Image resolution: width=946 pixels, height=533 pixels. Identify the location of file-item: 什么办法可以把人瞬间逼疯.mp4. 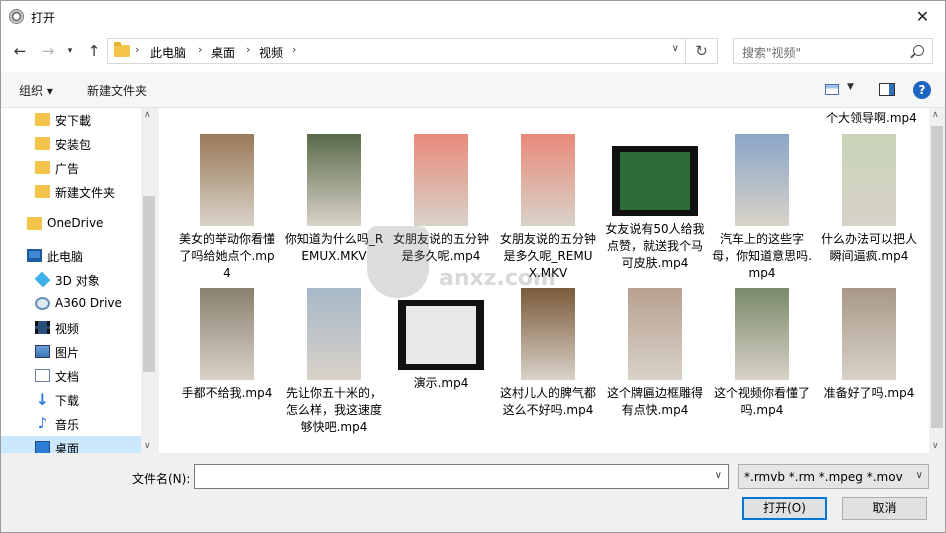
(869, 199).